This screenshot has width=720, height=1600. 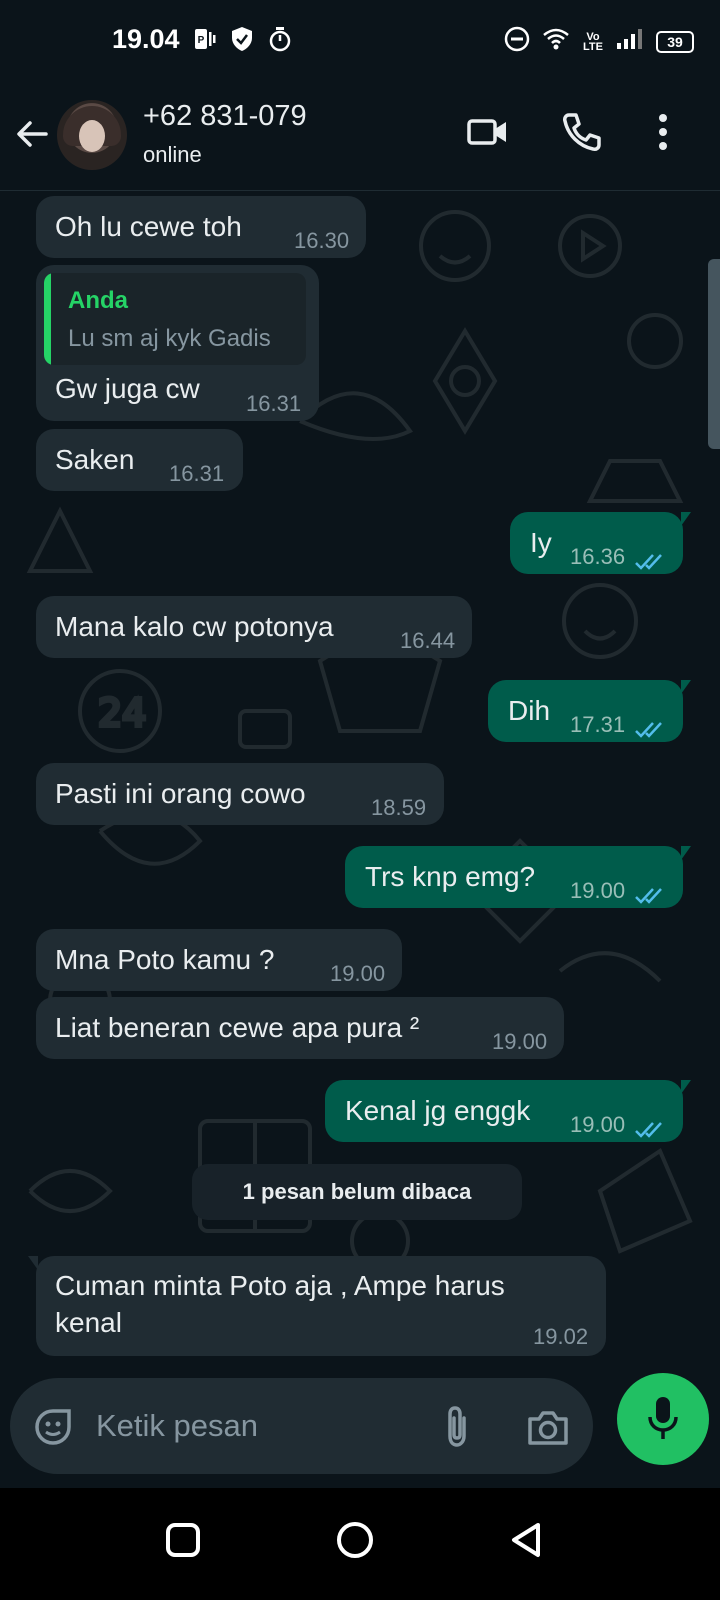 I want to click on timer-icon, so click(x=280, y=41).